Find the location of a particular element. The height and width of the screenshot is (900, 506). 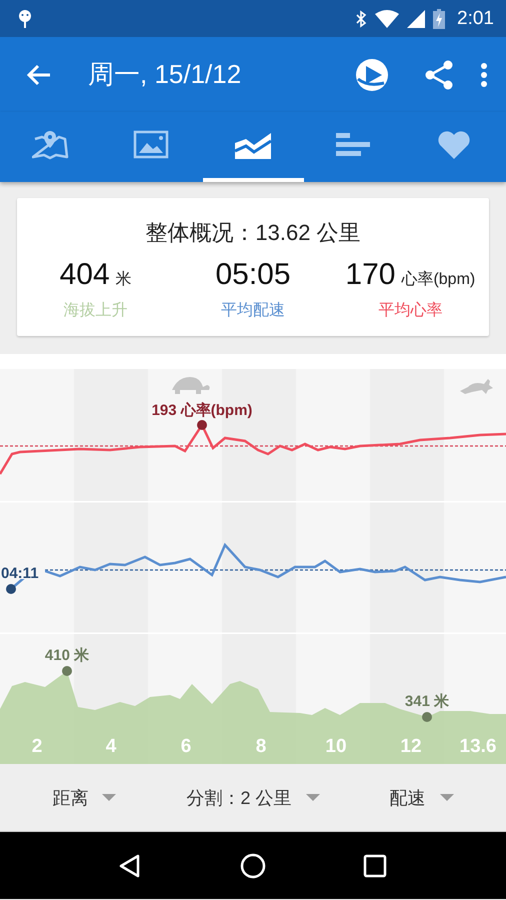

clock-time: 2:01 is located at coordinates (475, 19).